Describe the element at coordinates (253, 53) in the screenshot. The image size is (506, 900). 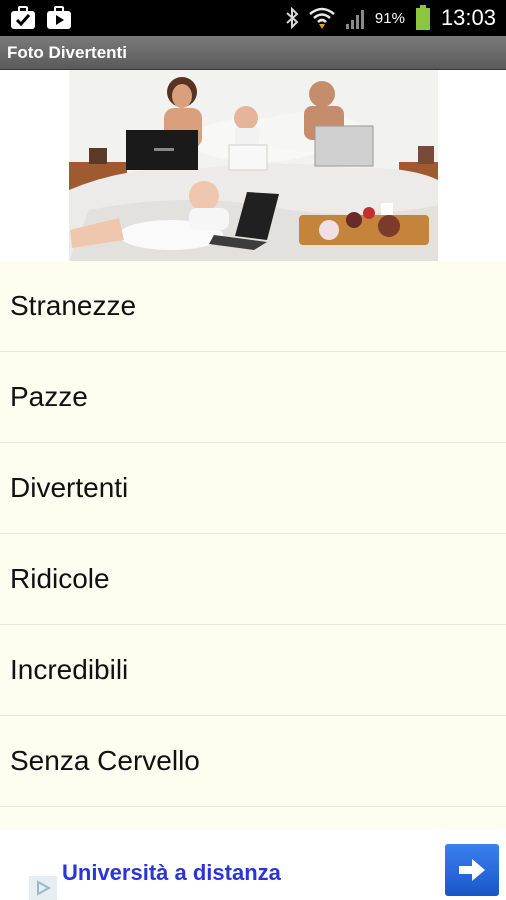
I see `title-bar: Foto Divertenti` at that location.